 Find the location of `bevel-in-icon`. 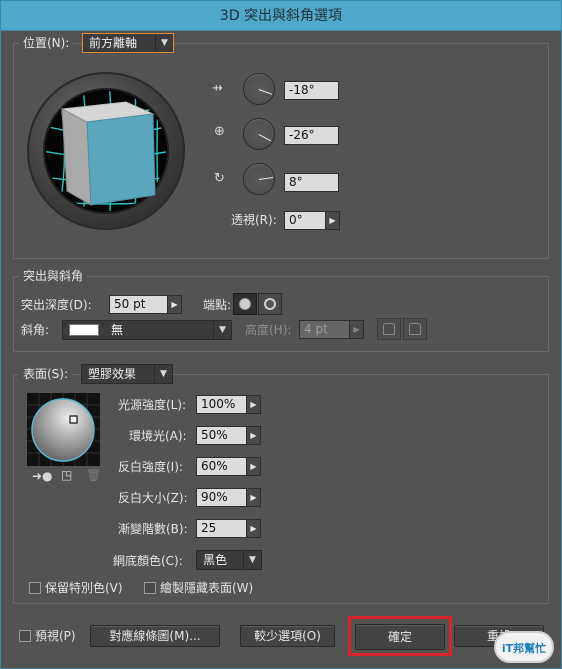

bevel-in-icon is located at coordinates (415, 329).